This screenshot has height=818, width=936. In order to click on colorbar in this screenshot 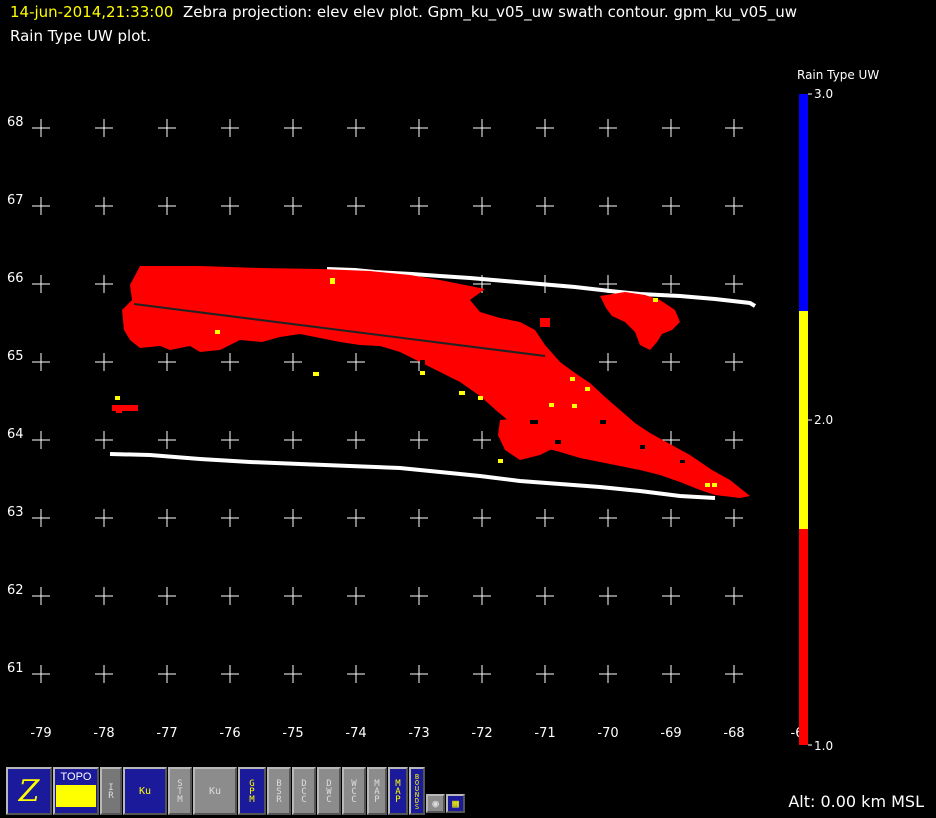, I will do `click(805, 419)`.